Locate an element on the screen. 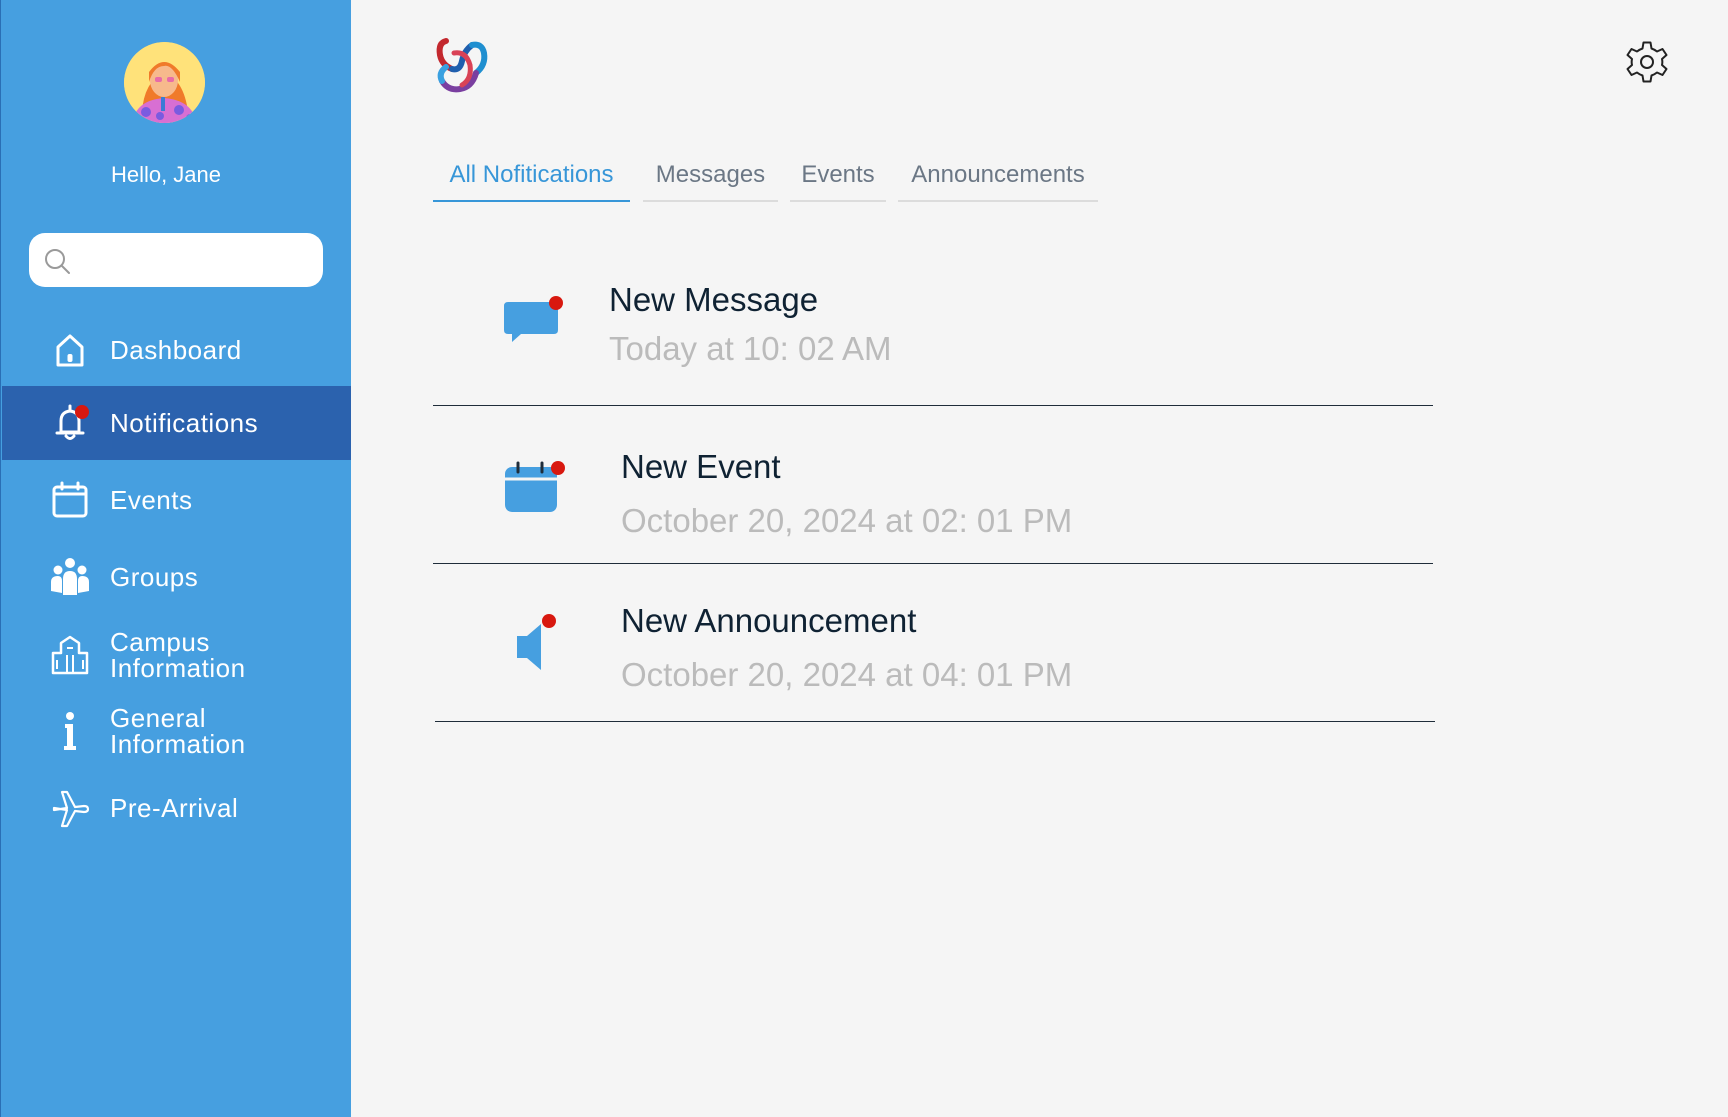 This screenshot has height=1117, width=1728. tab-events: Events is located at coordinates (838, 181).